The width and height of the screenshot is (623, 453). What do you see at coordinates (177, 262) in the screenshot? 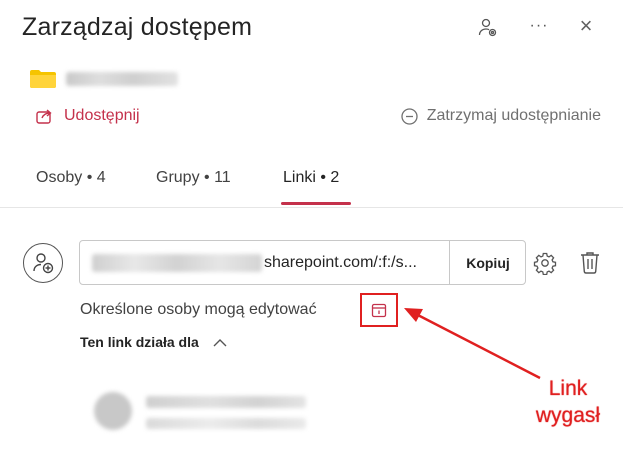
I see `link-url-redacted` at bounding box center [177, 262].